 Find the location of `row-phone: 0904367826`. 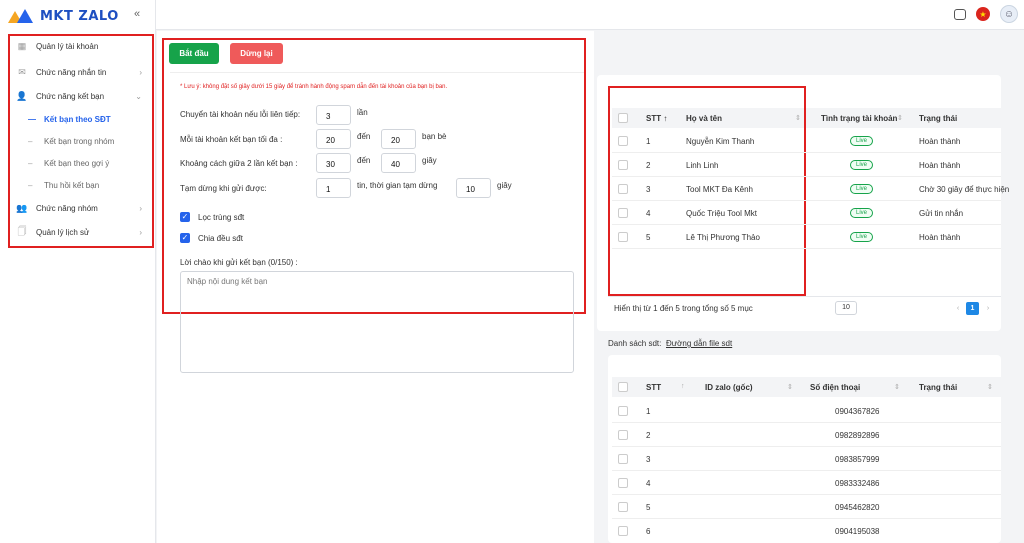

row-phone: 0904367826 is located at coordinates (857, 411).